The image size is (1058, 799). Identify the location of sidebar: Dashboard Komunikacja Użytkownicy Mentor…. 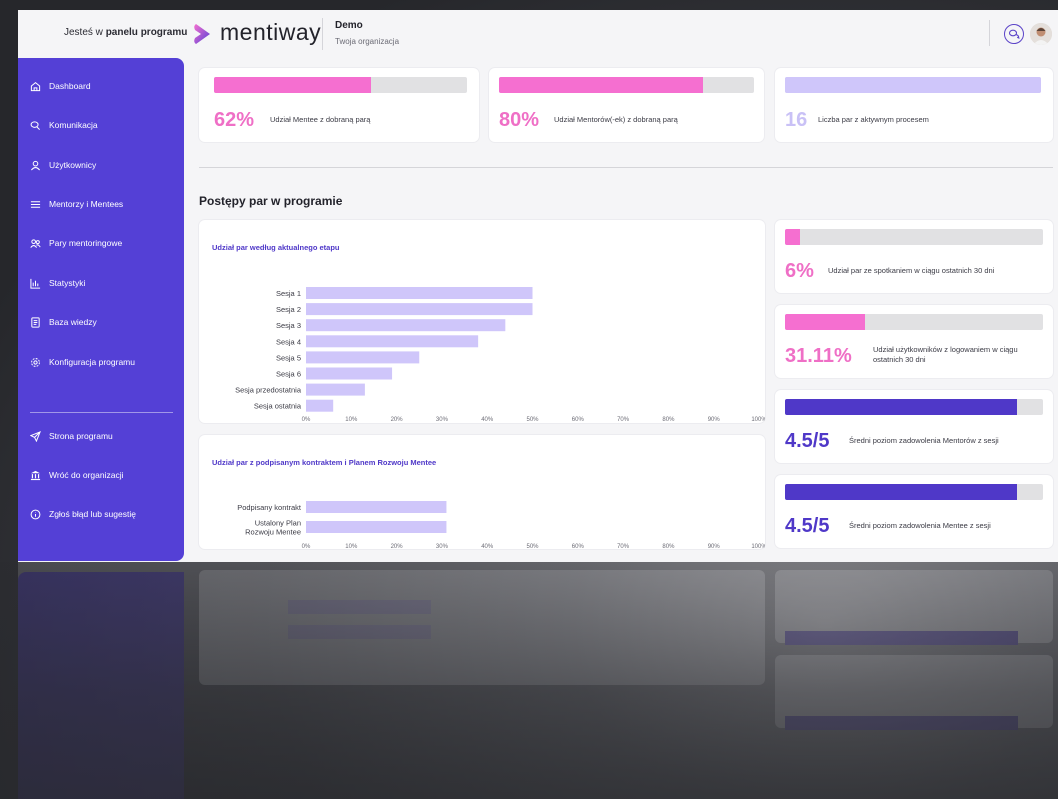
(101, 309).